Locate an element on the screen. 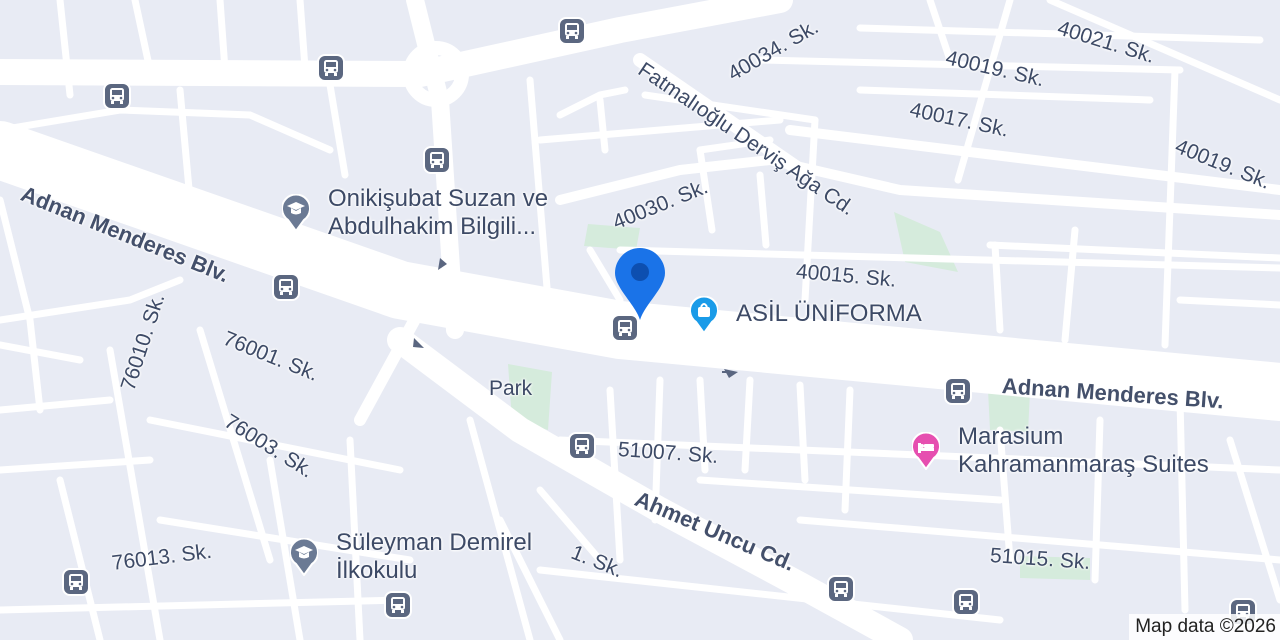  poi-label-school-1-line1: Onikişubat Suzan ve is located at coordinates (438, 198).